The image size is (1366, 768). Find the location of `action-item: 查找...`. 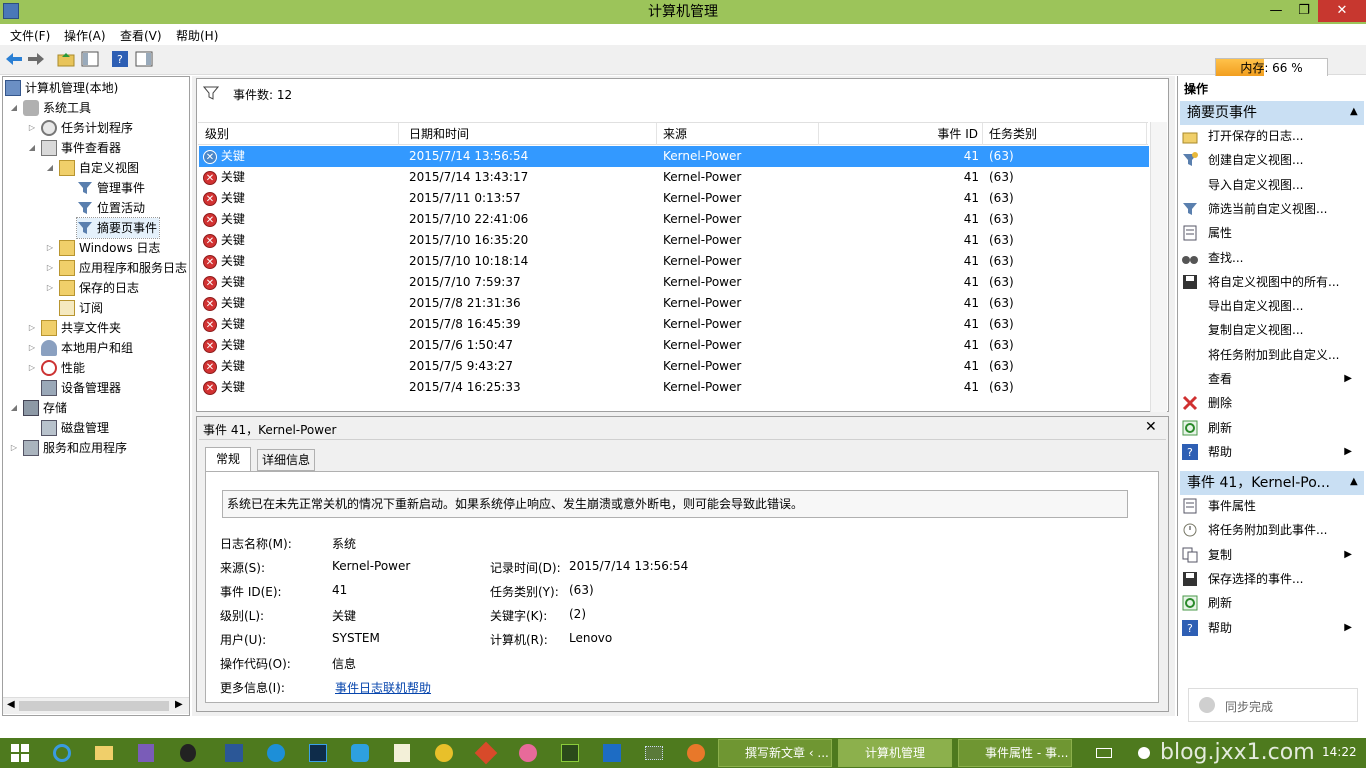

action-item: 查找... is located at coordinates (1270, 258).